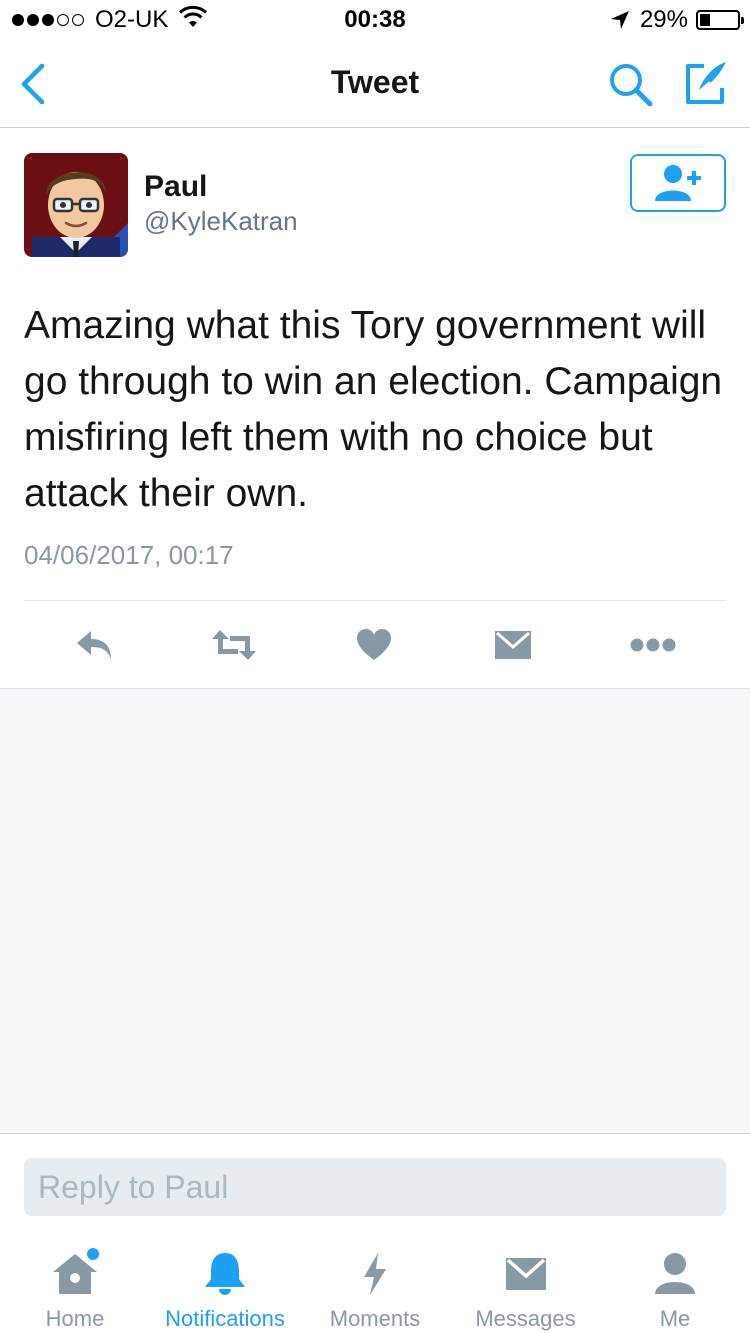  What do you see at coordinates (653, 645) in the screenshot?
I see `more-icon` at bounding box center [653, 645].